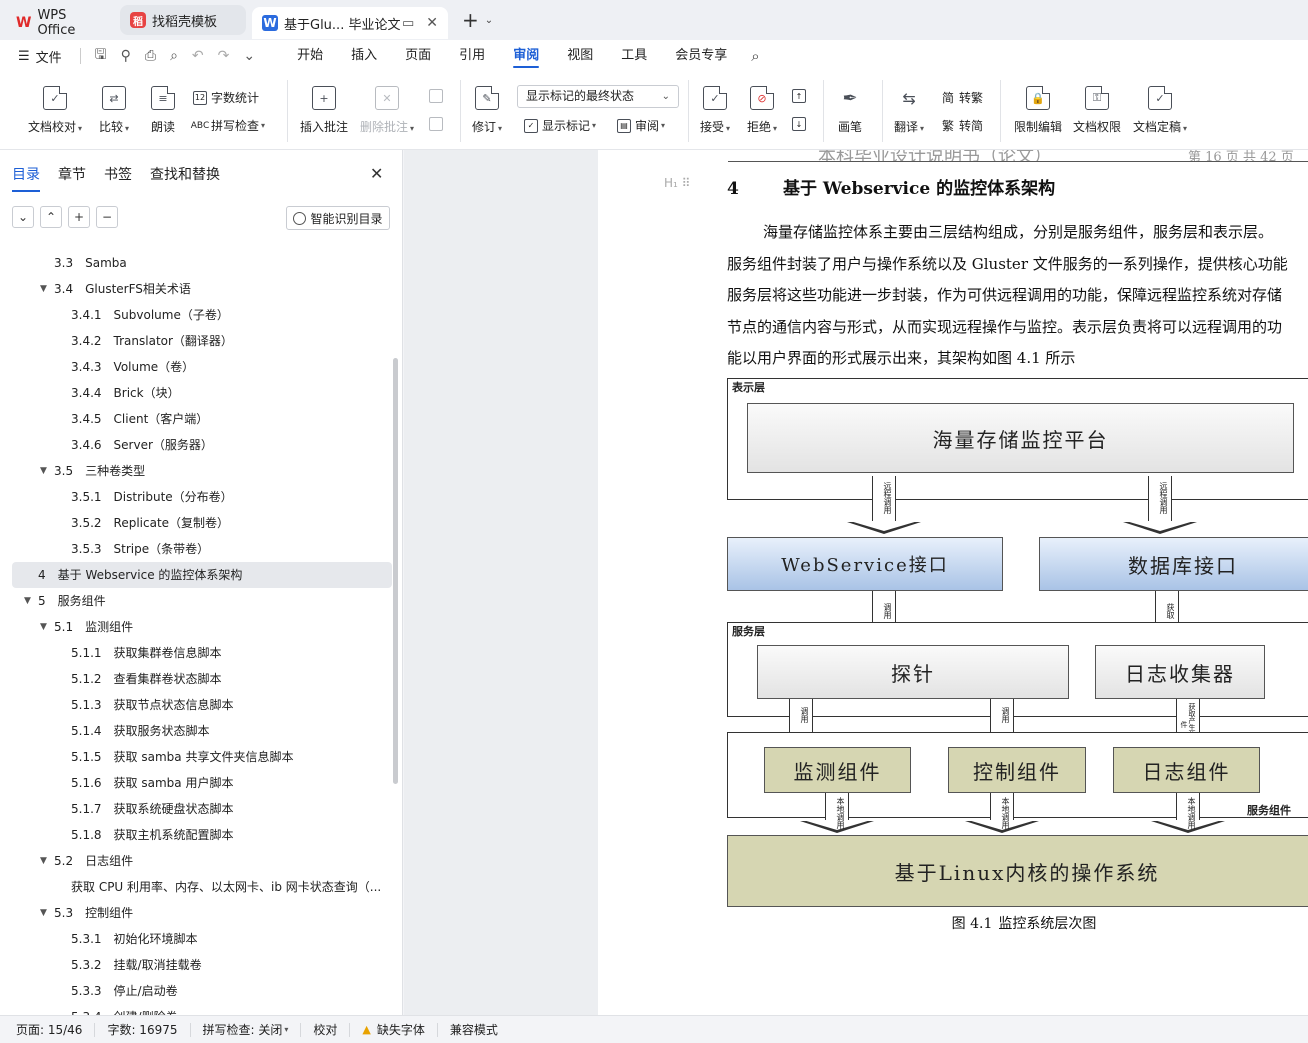 The height and width of the screenshot is (1043, 1308). What do you see at coordinates (801, 124) in the screenshot?
I see `next-revision-button: ↓` at bounding box center [801, 124].